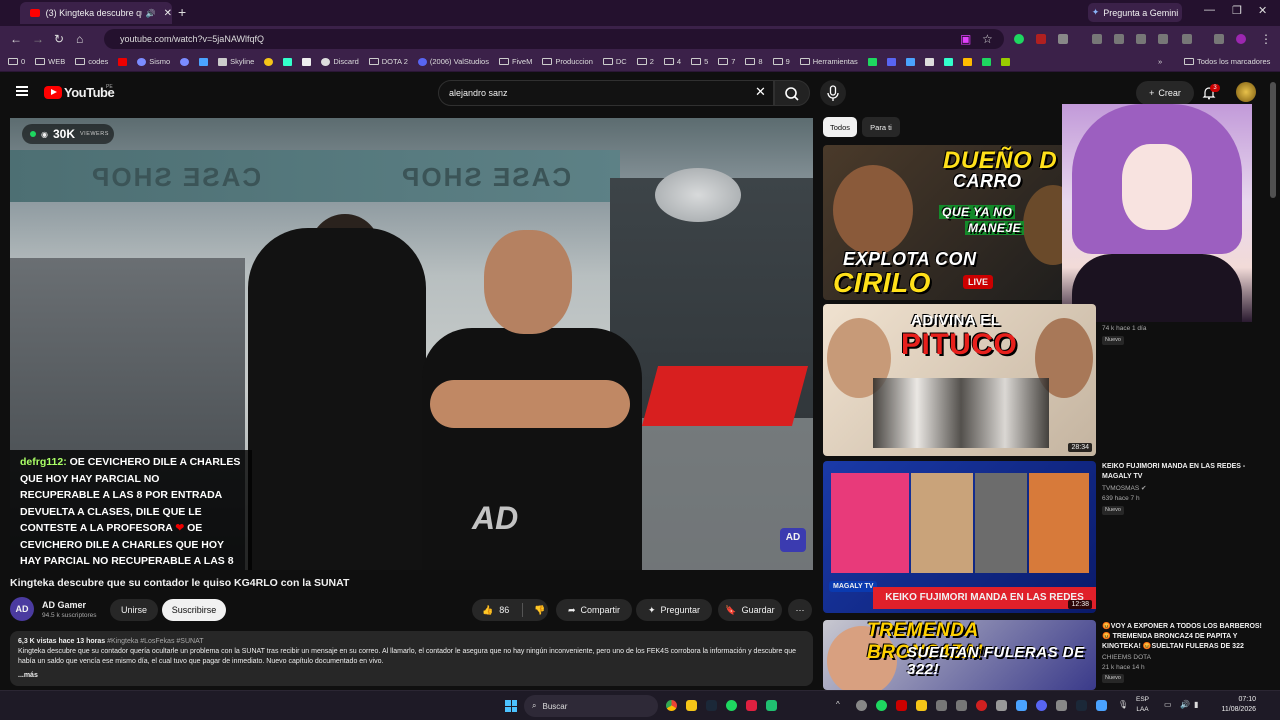  Describe the element at coordinates (1165, 93) in the screenshot. I see `create-button: + Crear` at that location.